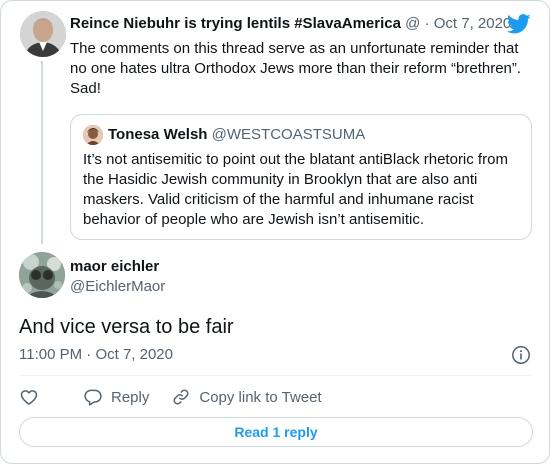  I want to click on reply-bubble-icon, so click(93, 397).